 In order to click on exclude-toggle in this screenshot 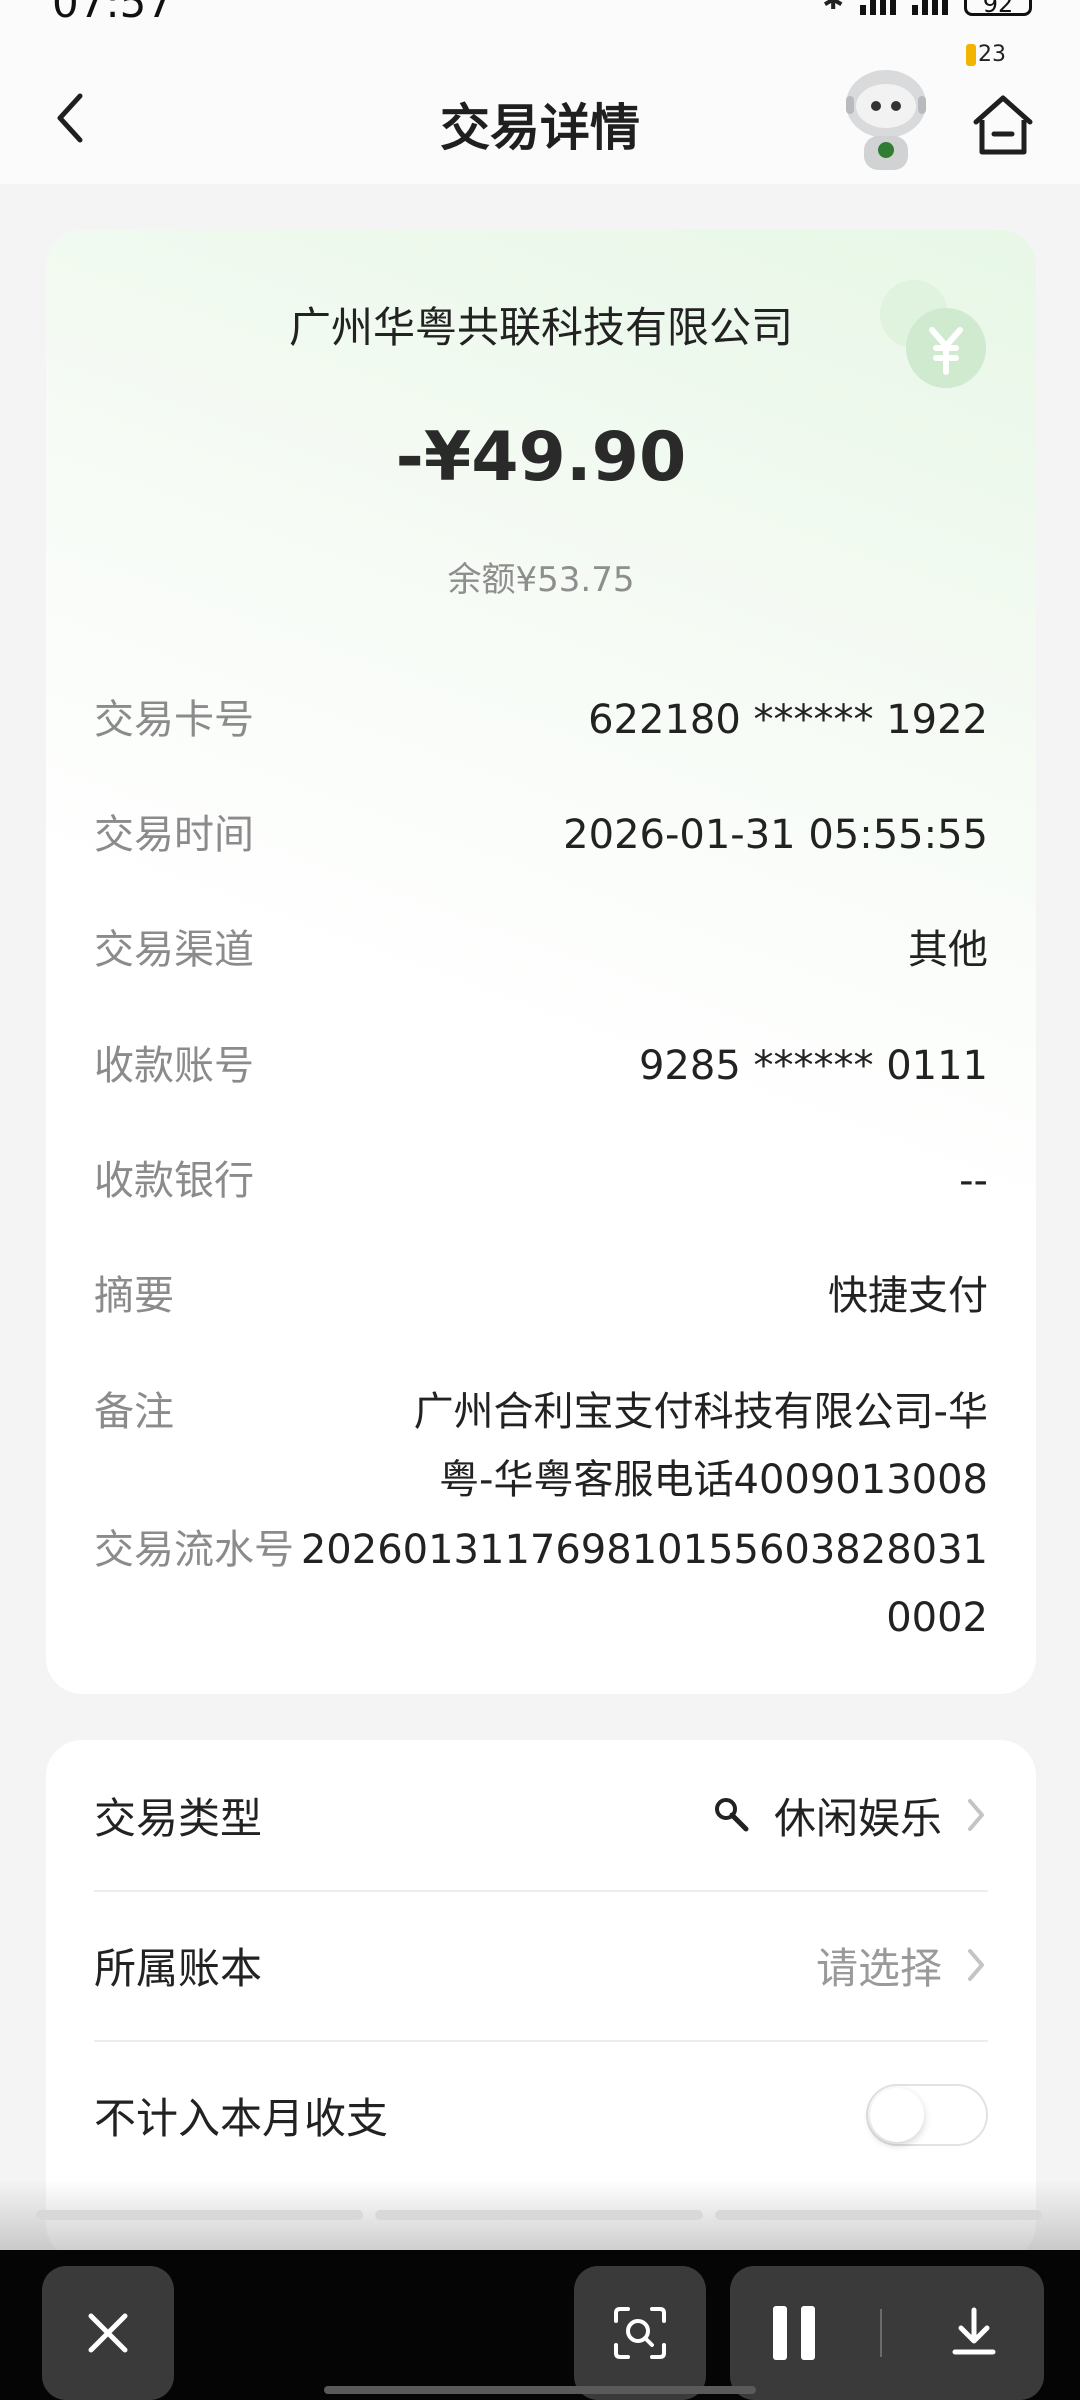, I will do `click(927, 2115)`.